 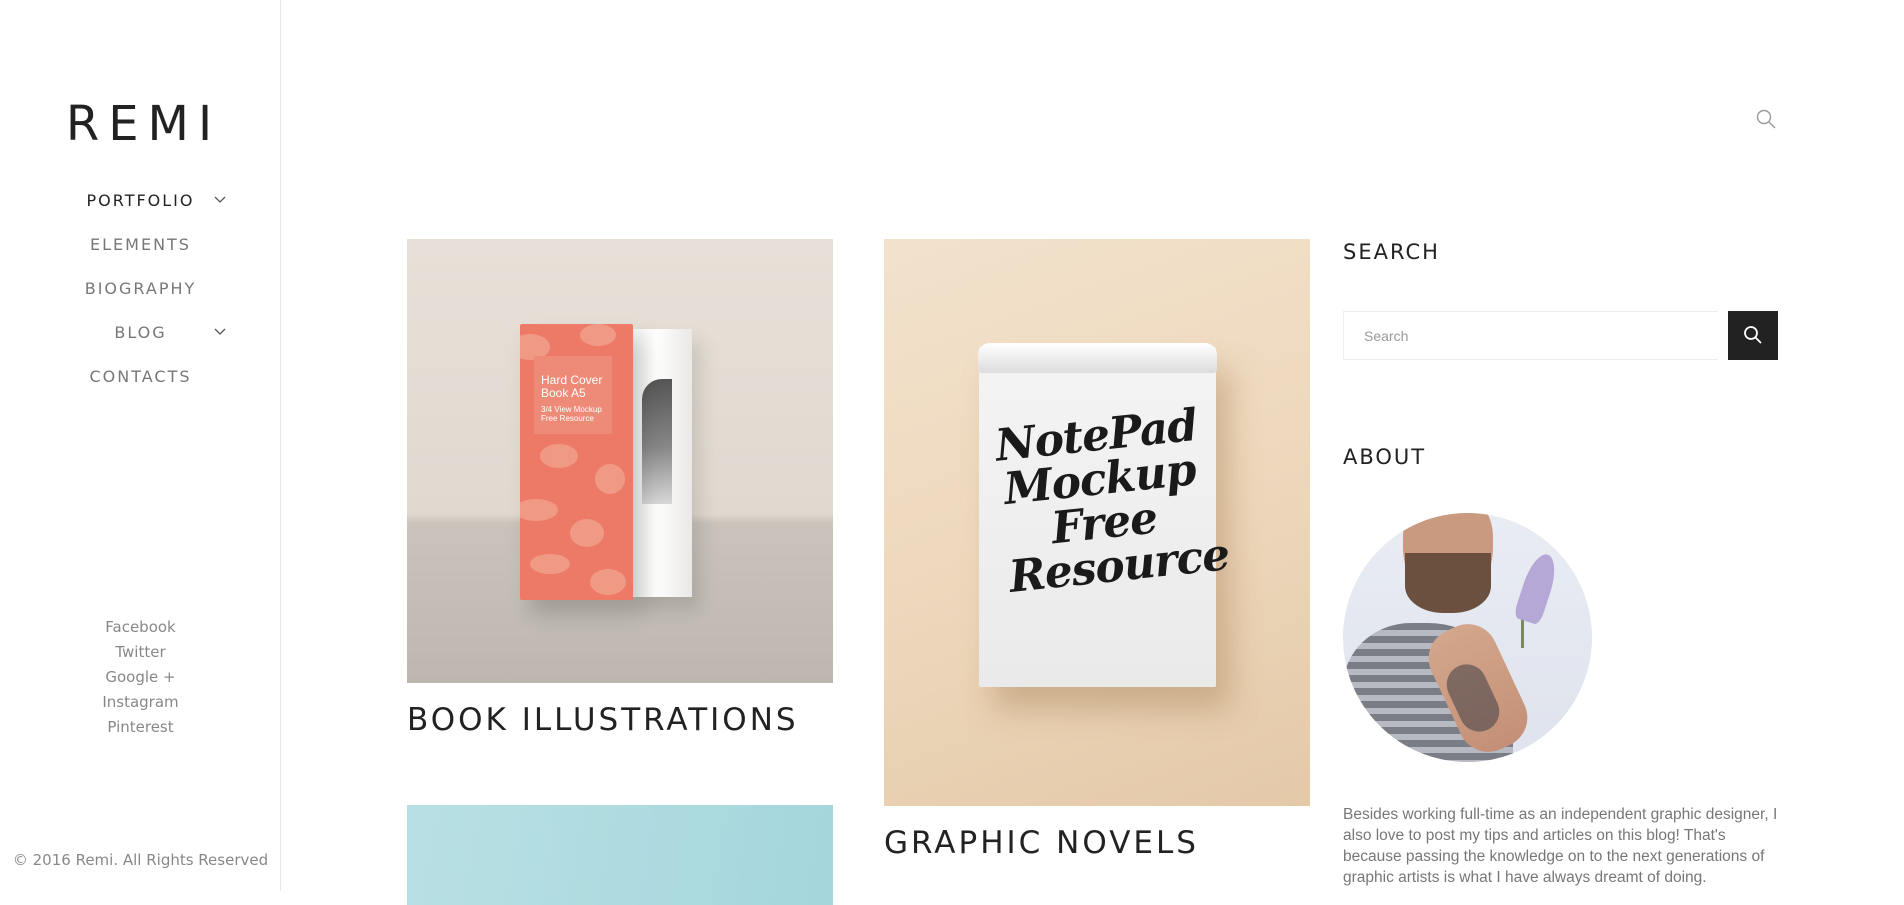 What do you see at coordinates (140, 376) in the screenshot?
I see `nav-item-label: CONTACTS` at bounding box center [140, 376].